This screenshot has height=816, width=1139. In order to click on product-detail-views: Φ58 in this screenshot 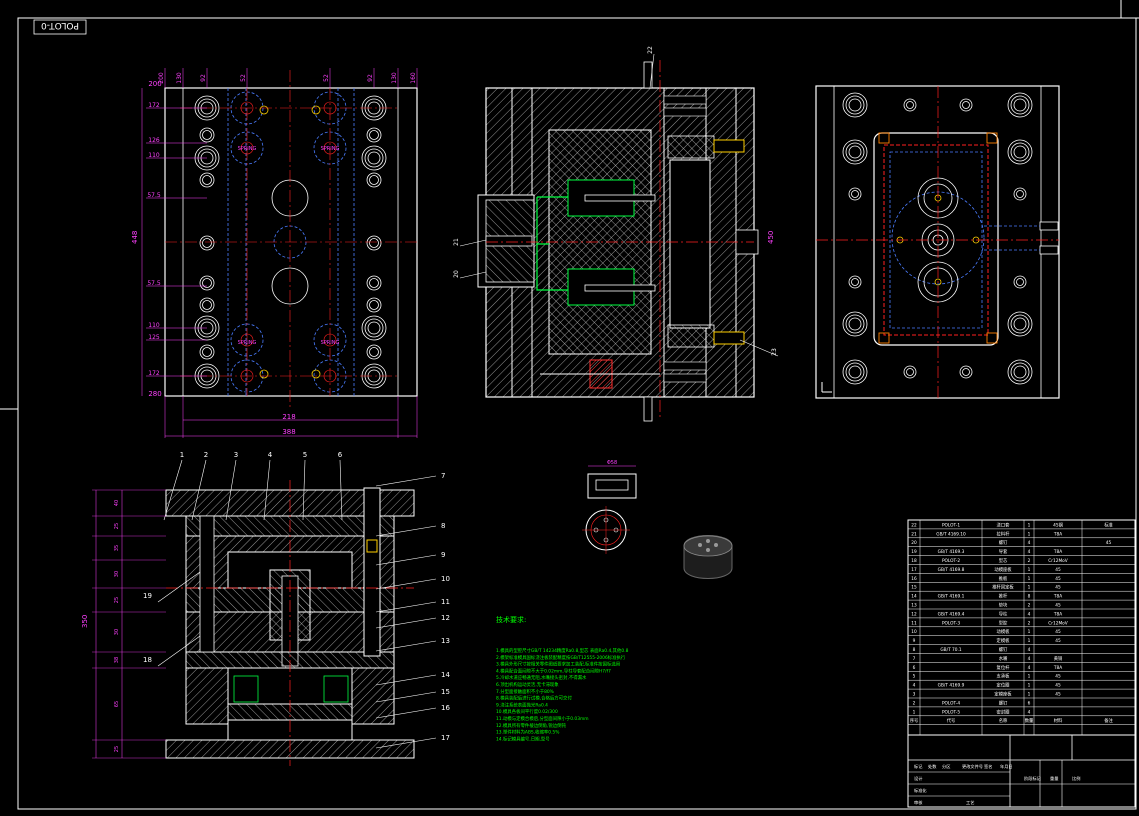, I will do `click(657, 519)`.